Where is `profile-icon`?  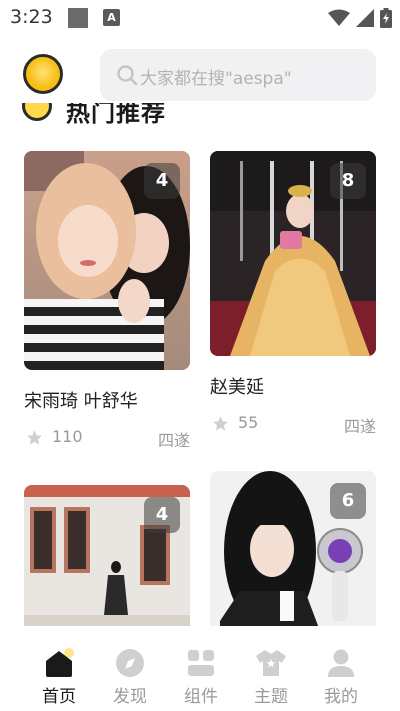
profile-icon is located at coordinates (341, 663).